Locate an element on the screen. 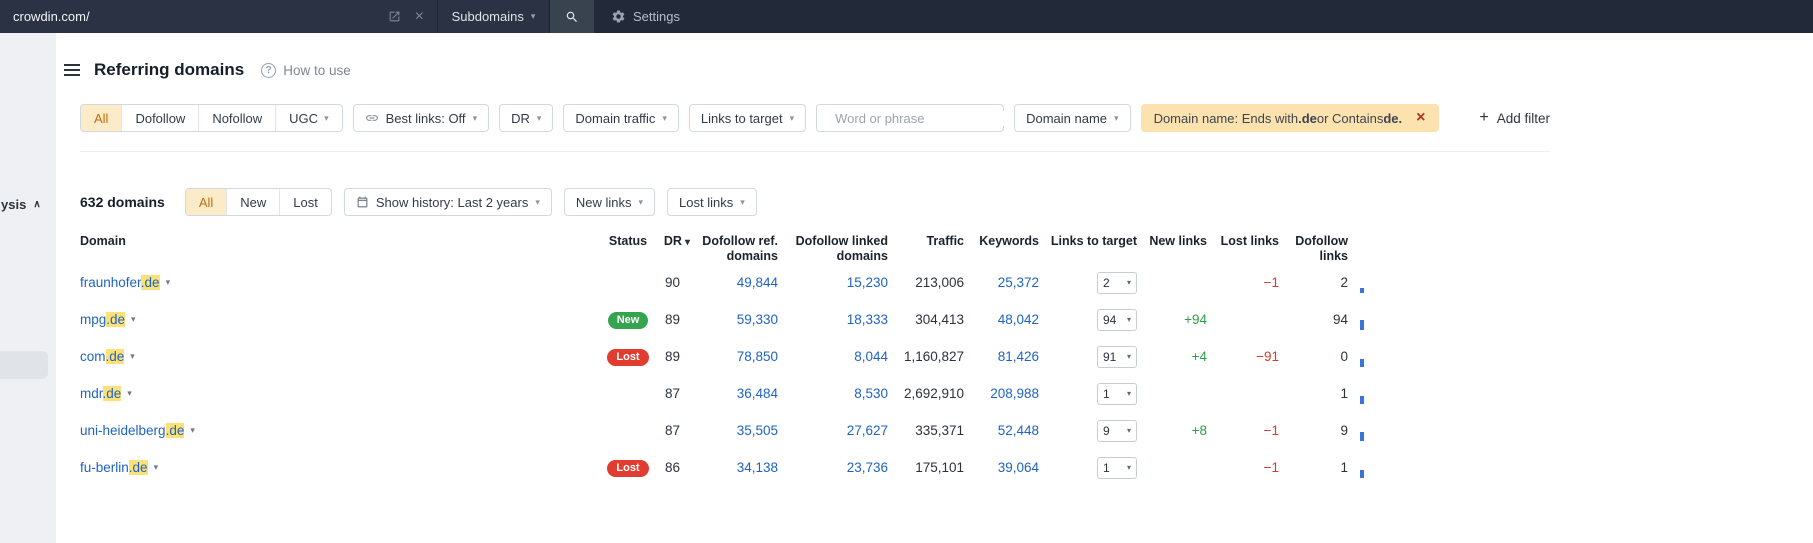 This screenshot has width=1813, height=543. dofollow-linked-domains-link: 8,530 is located at coordinates (871, 393).